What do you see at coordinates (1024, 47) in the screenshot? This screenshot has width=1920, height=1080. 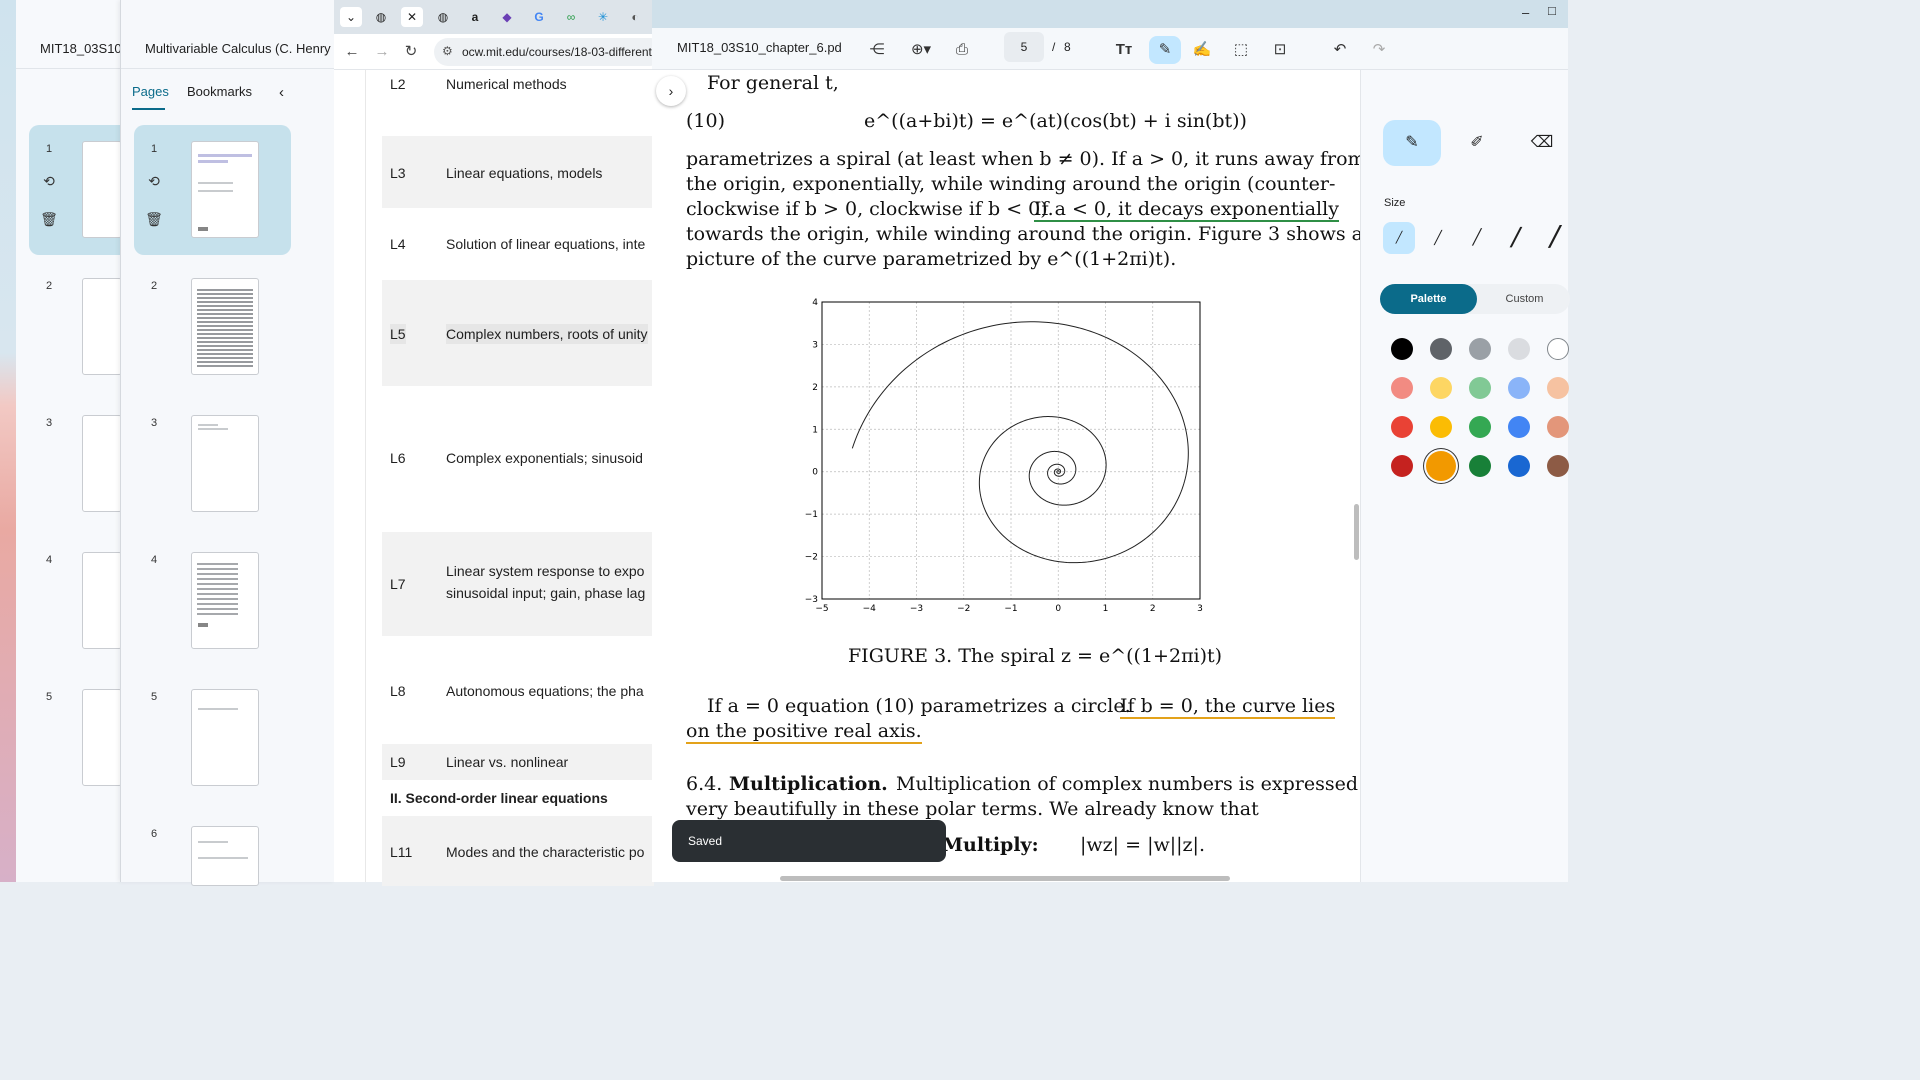 I see `page-number-input: 5` at bounding box center [1024, 47].